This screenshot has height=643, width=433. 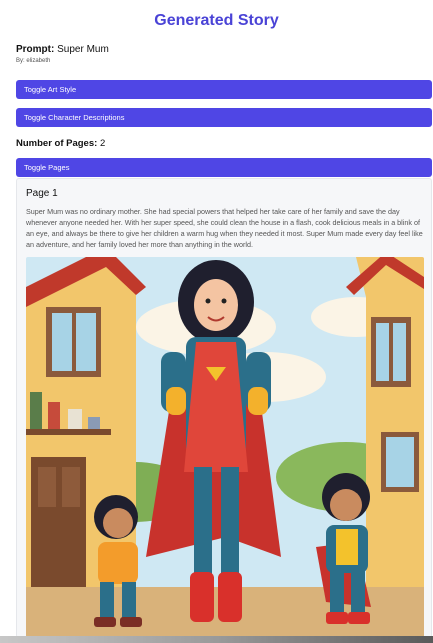 What do you see at coordinates (42, 193) in the screenshot?
I see `story-page-title: Page 1` at bounding box center [42, 193].